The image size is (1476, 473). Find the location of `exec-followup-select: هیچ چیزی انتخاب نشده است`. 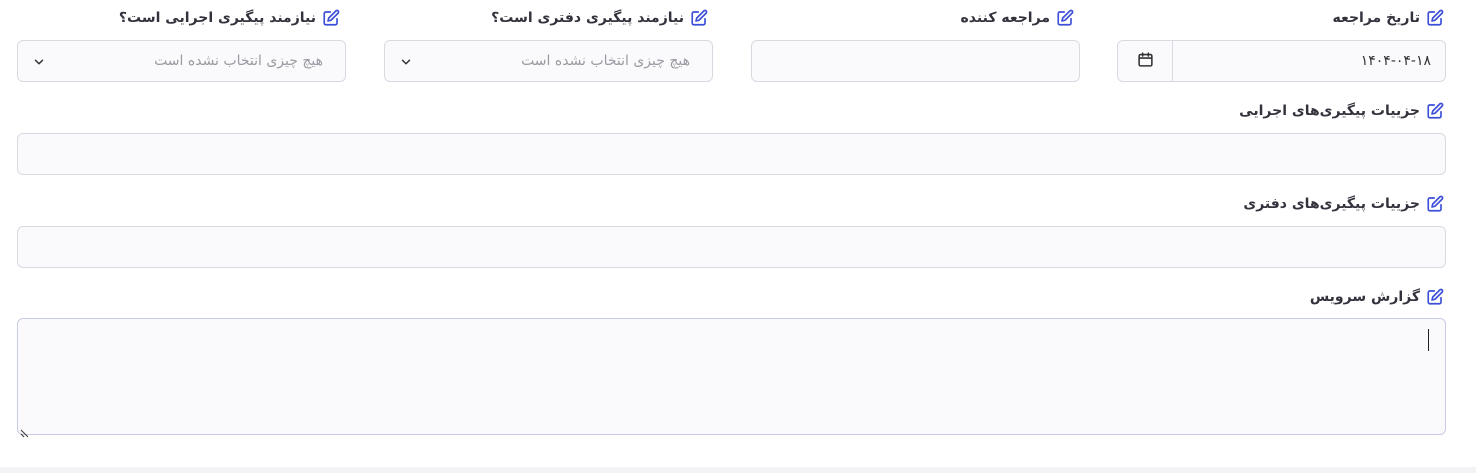

exec-followup-select: هیچ چیزی انتخاب نشده است is located at coordinates (181, 61).